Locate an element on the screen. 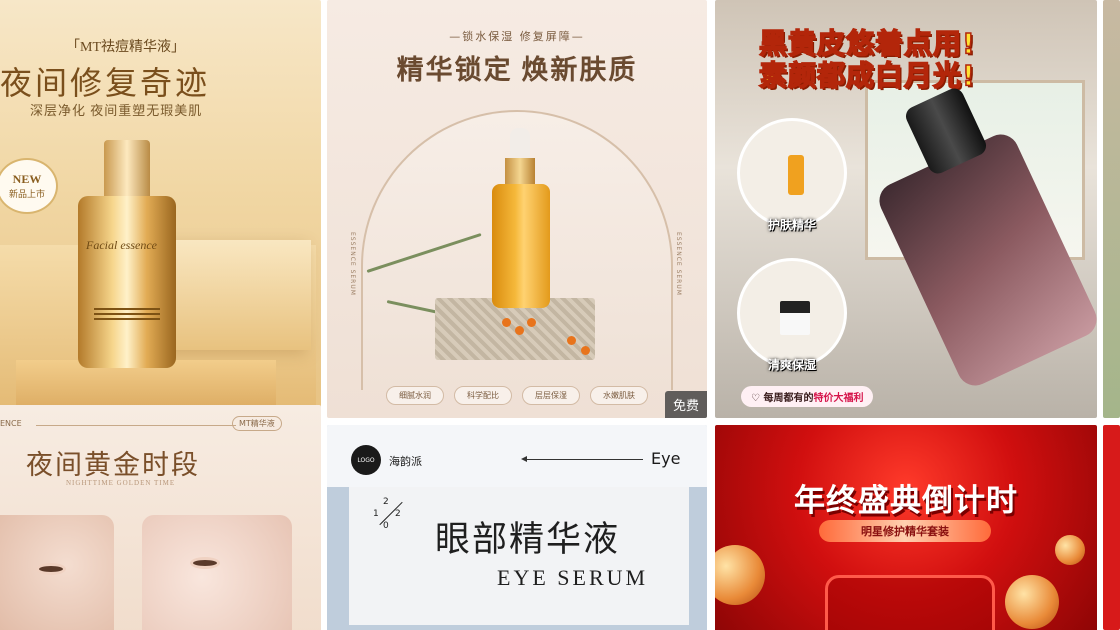 Image resolution: width=1120 pixels, height=630 pixels. number-mark: 2 1 2 0 is located at coordinates (390, 514).